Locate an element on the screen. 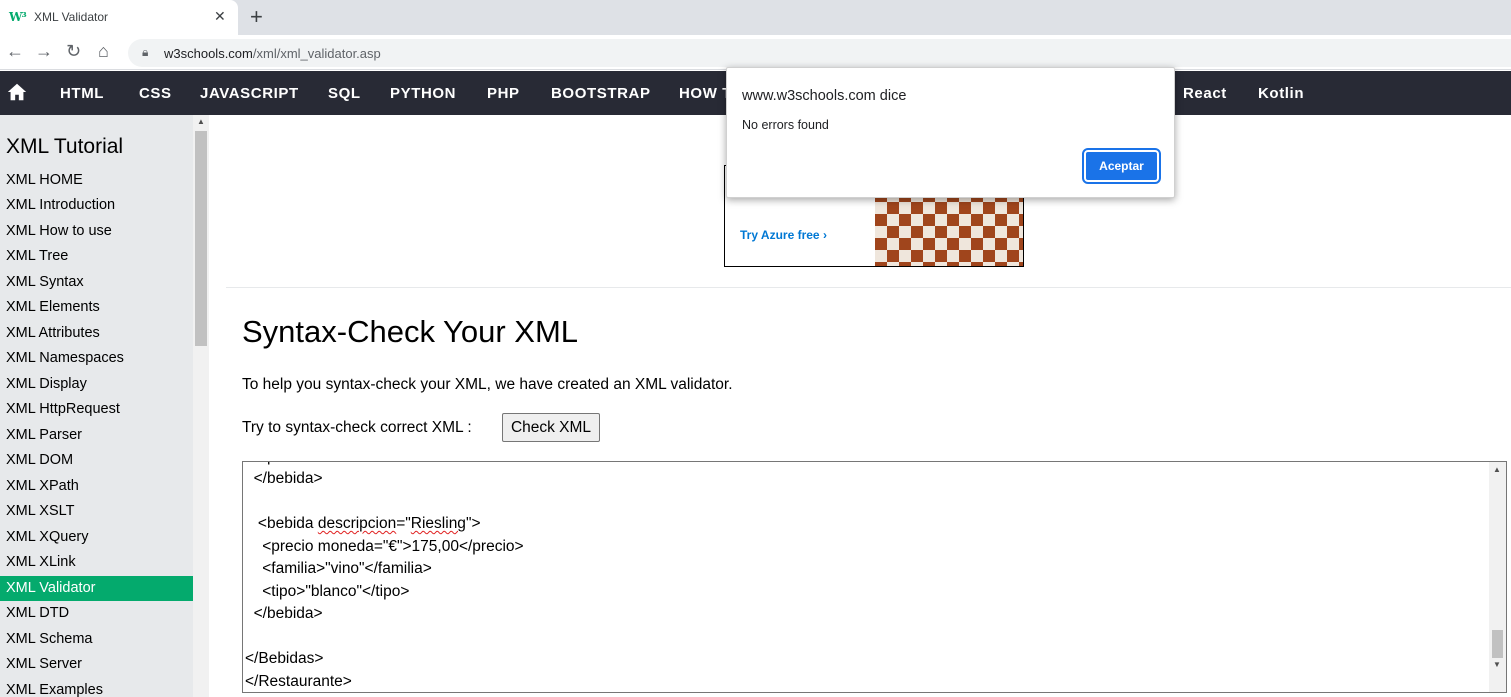 The height and width of the screenshot is (697, 1511). textarea-scrollbar: ▲ ▼ is located at coordinates (1497, 577).